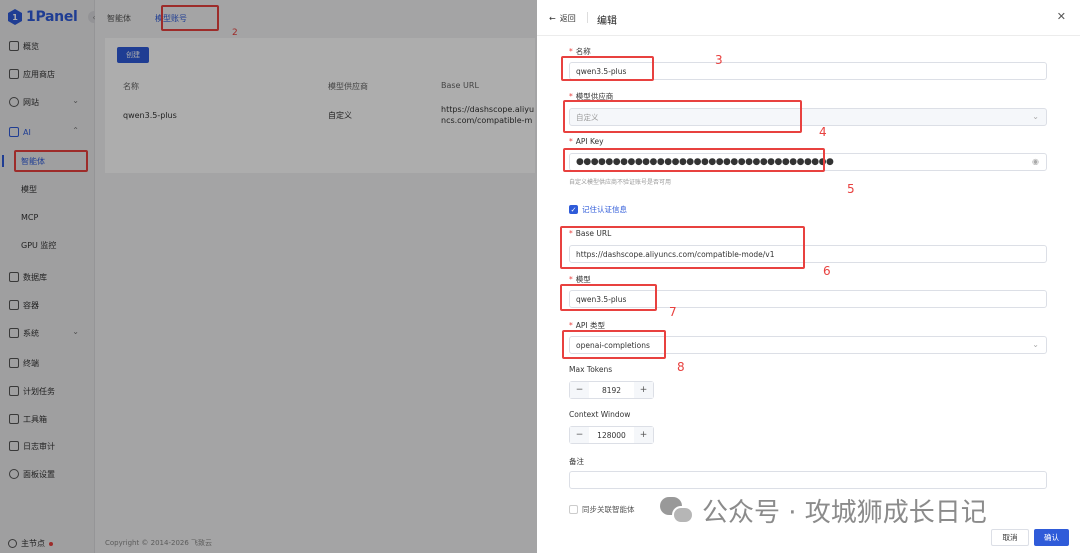  I want to click on api-type-label-text: API 类型, so click(590, 325).